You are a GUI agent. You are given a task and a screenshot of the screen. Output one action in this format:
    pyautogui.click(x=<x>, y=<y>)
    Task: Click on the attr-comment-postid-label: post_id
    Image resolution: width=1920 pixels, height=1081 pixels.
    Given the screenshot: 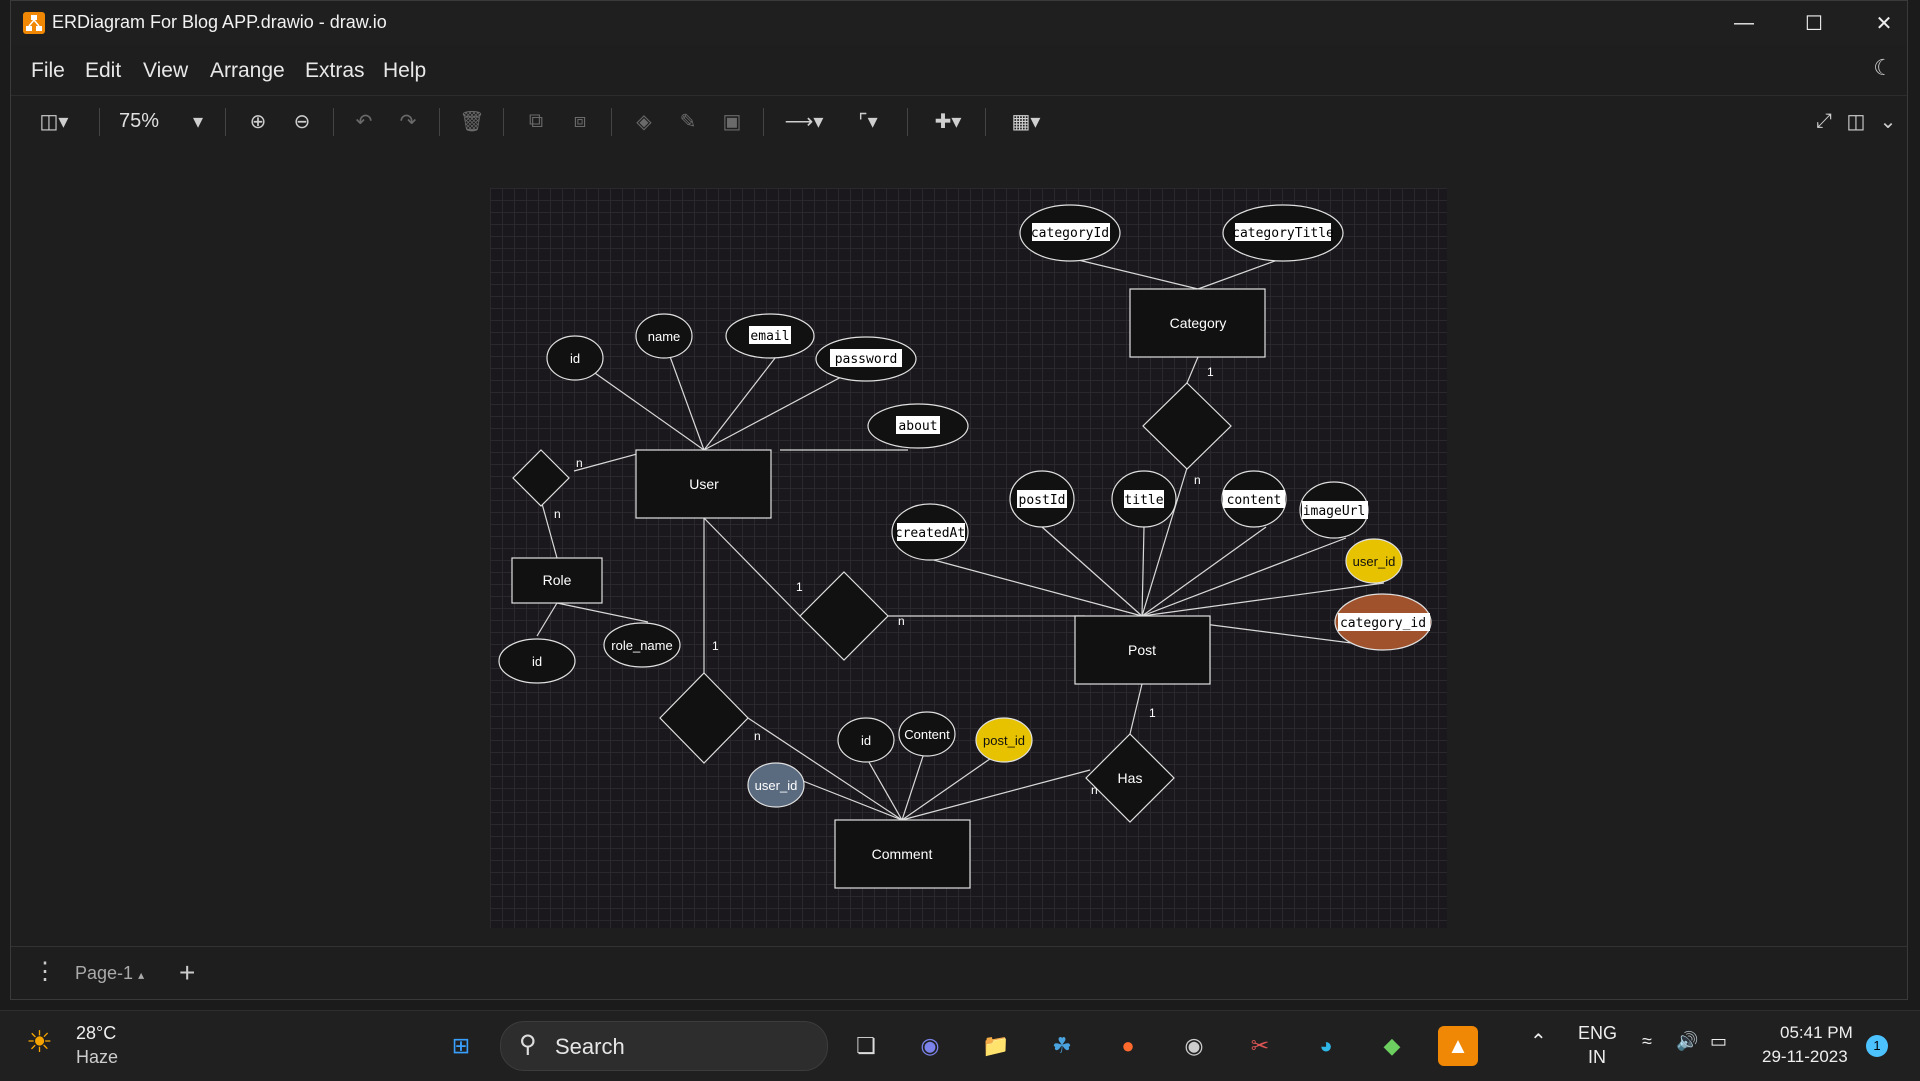 What is the action you would take?
    pyautogui.click(x=1004, y=740)
    